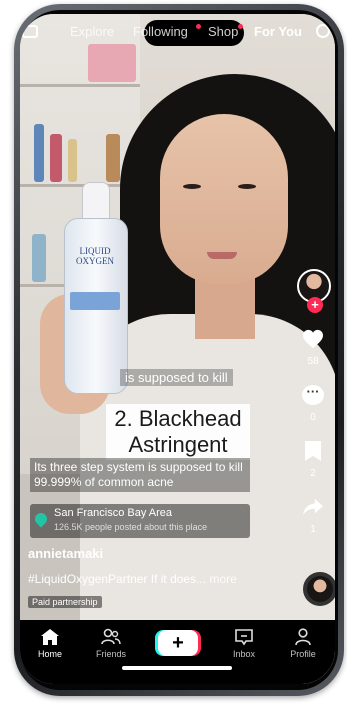  I want to click on like-button: 58, so click(313, 348).